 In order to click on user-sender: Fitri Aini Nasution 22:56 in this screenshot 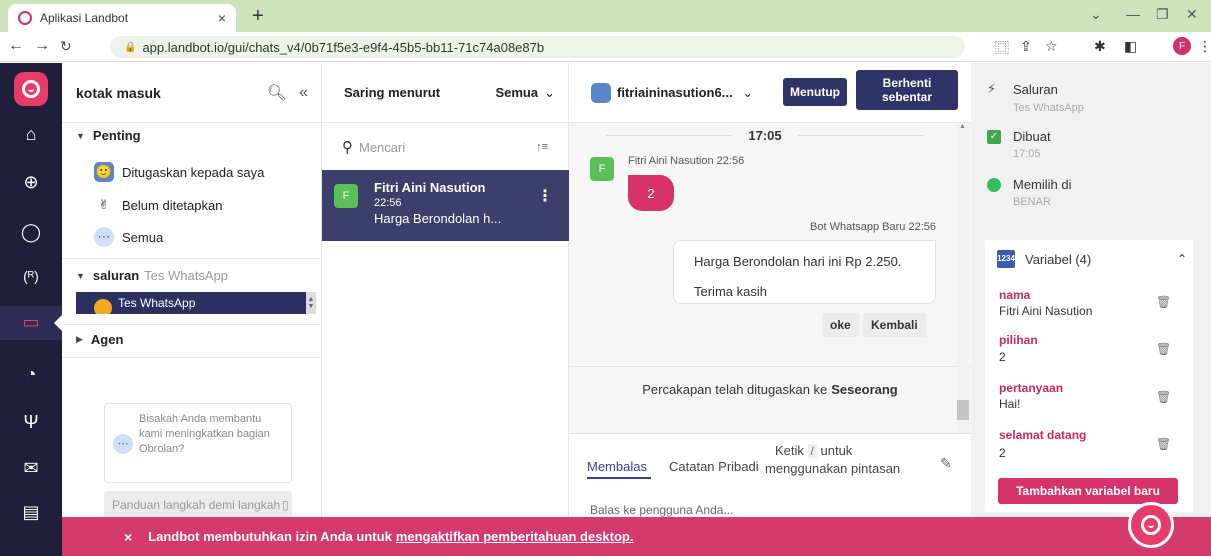, I will do `click(686, 161)`.